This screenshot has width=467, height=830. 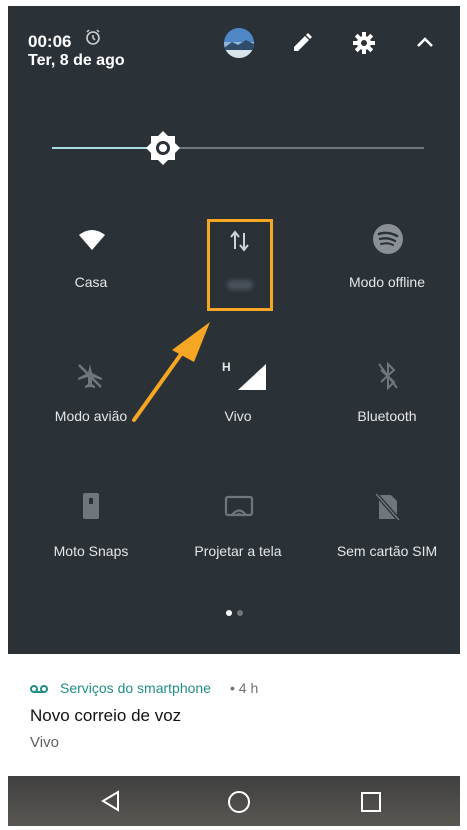 I want to click on chevron-up-icon, so click(x=425, y=44).